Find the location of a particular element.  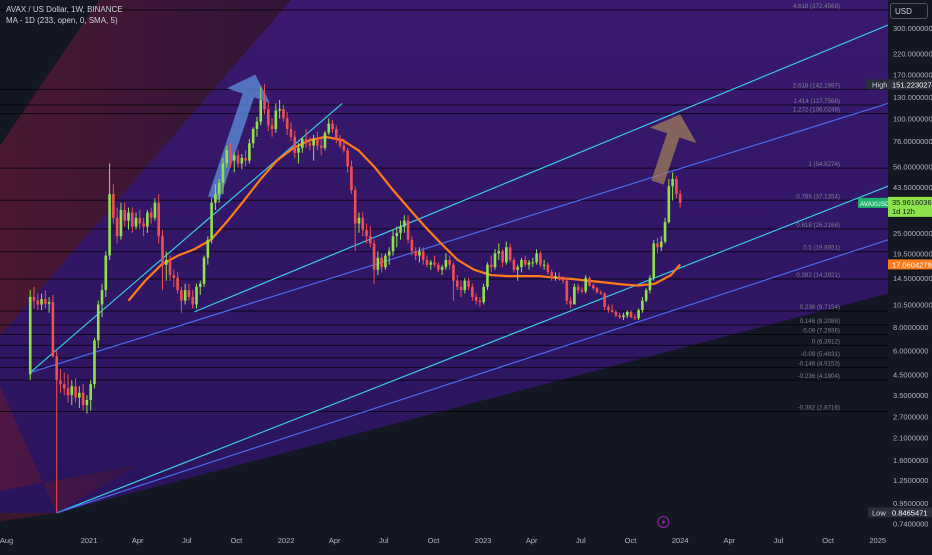

symbol-tag: AVAXUSD is located at coordinates (875, 204).